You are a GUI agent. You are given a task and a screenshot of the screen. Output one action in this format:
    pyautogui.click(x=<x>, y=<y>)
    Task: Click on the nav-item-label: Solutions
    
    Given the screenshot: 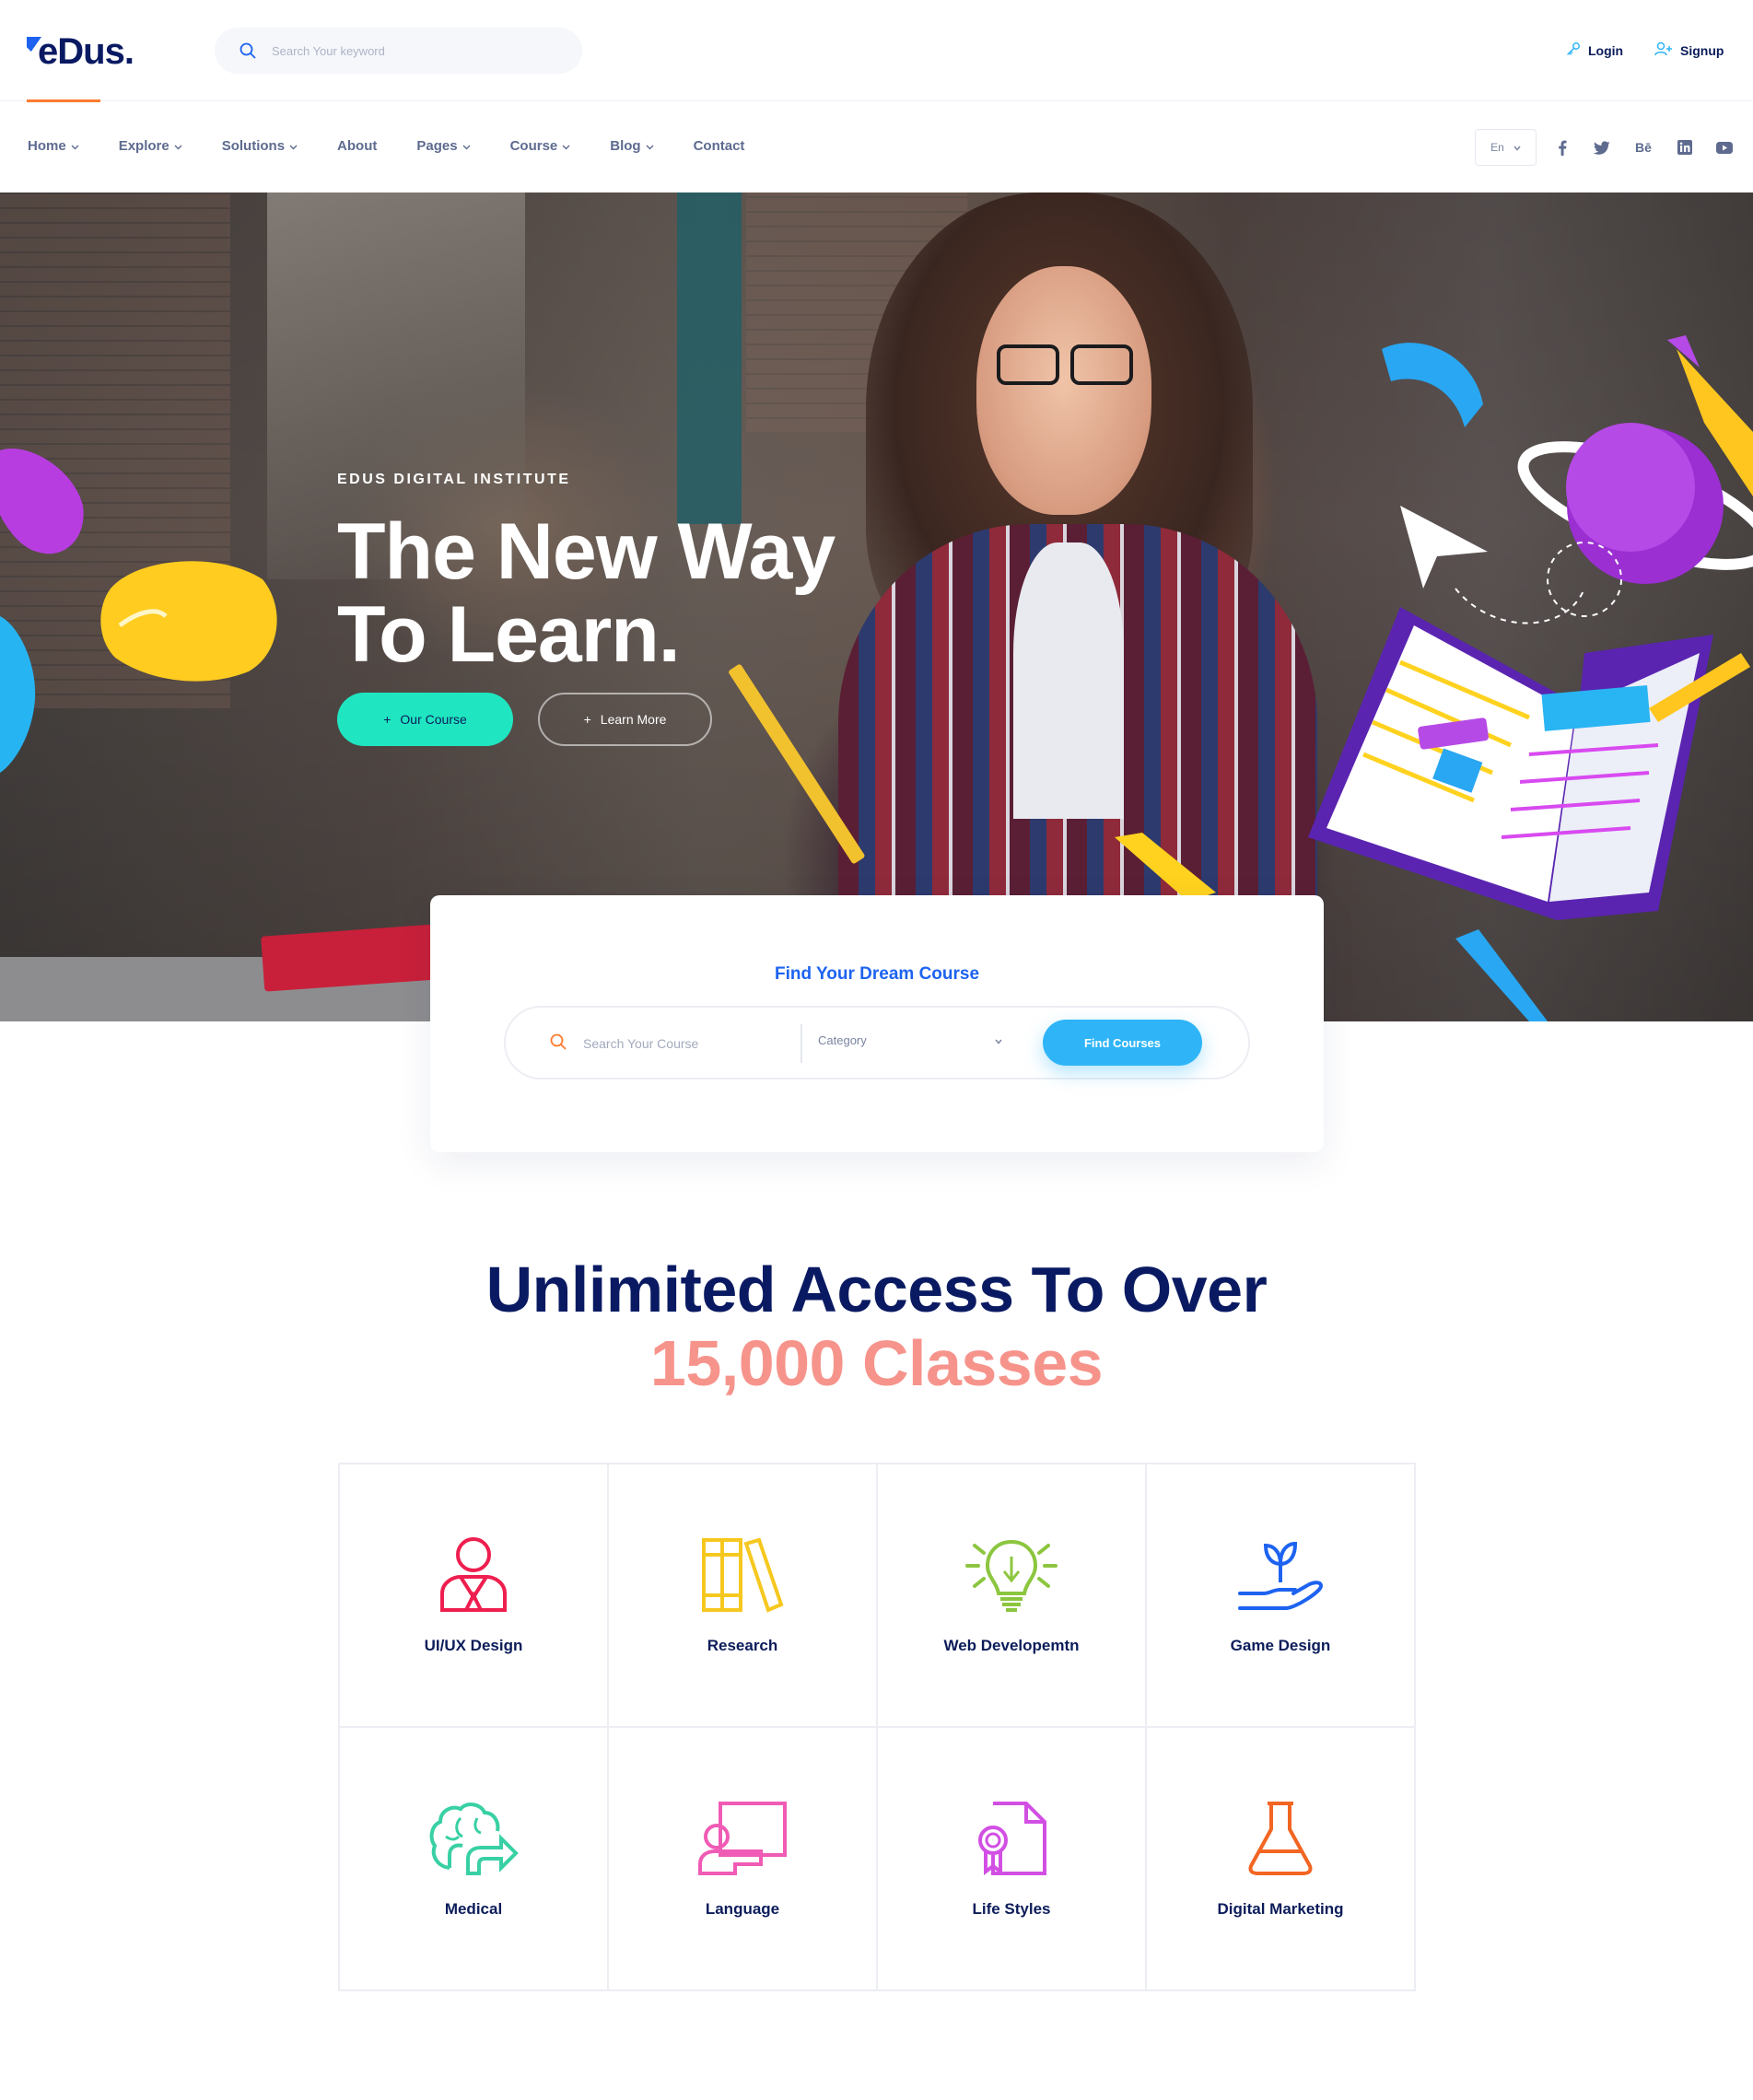 What is the action you would take?
    pyautogui.click(x=254, y=146)
    